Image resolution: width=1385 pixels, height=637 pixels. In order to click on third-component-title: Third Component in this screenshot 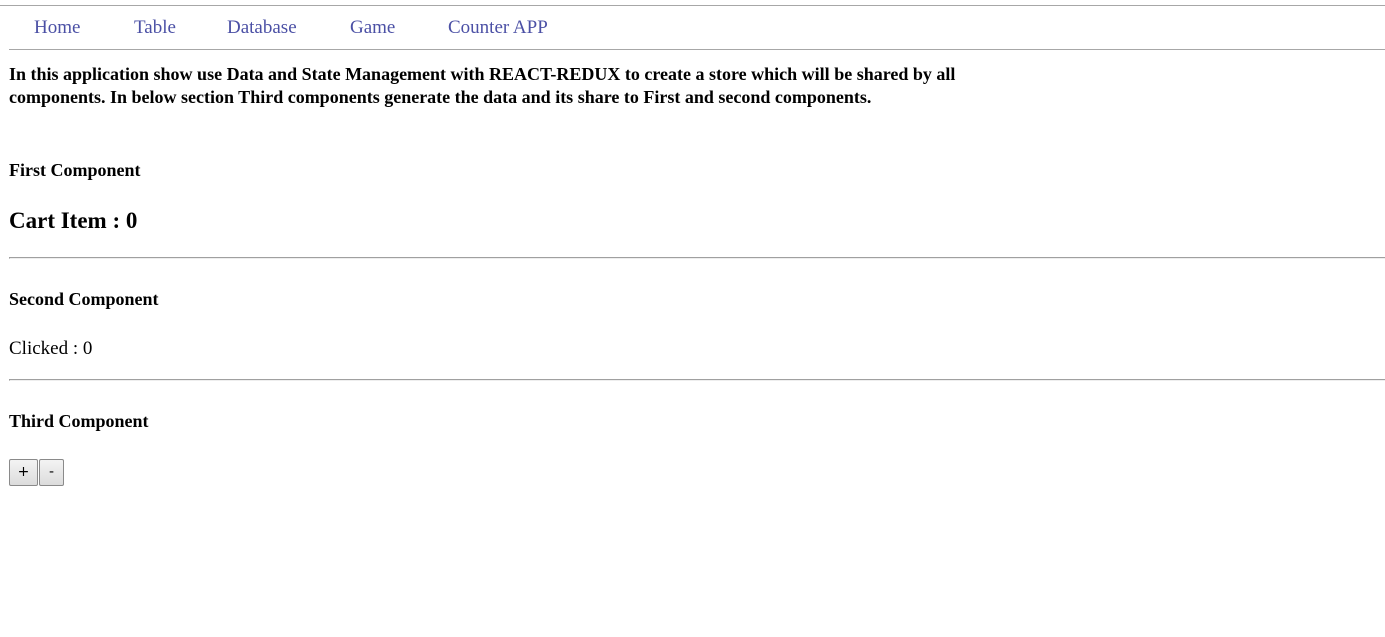, I will do `click(79, 421)`.